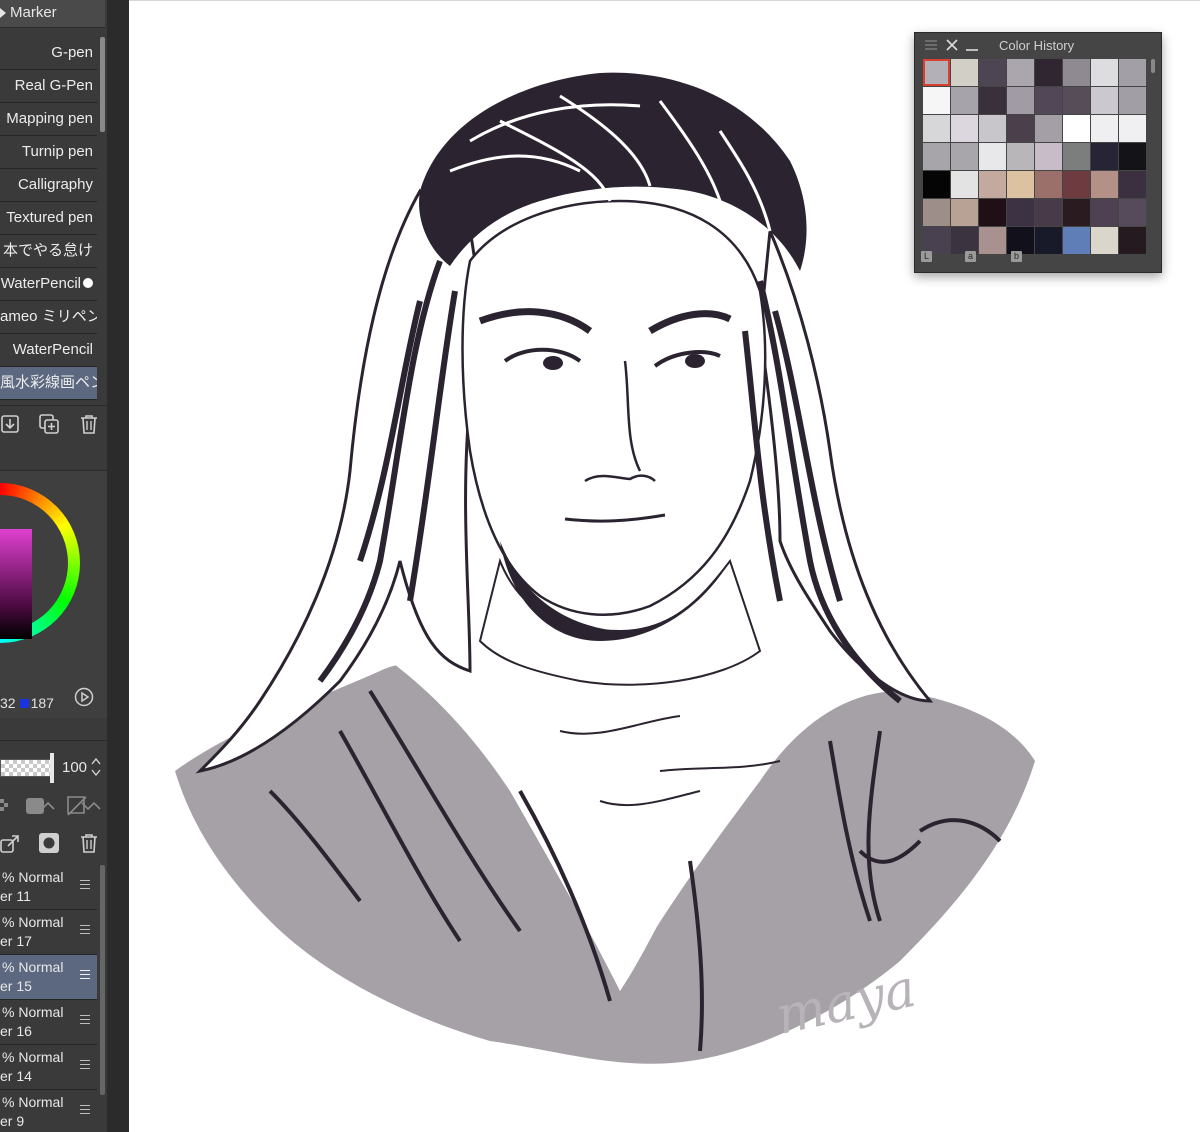  I want to click on mask-icon, so click(49, 843).